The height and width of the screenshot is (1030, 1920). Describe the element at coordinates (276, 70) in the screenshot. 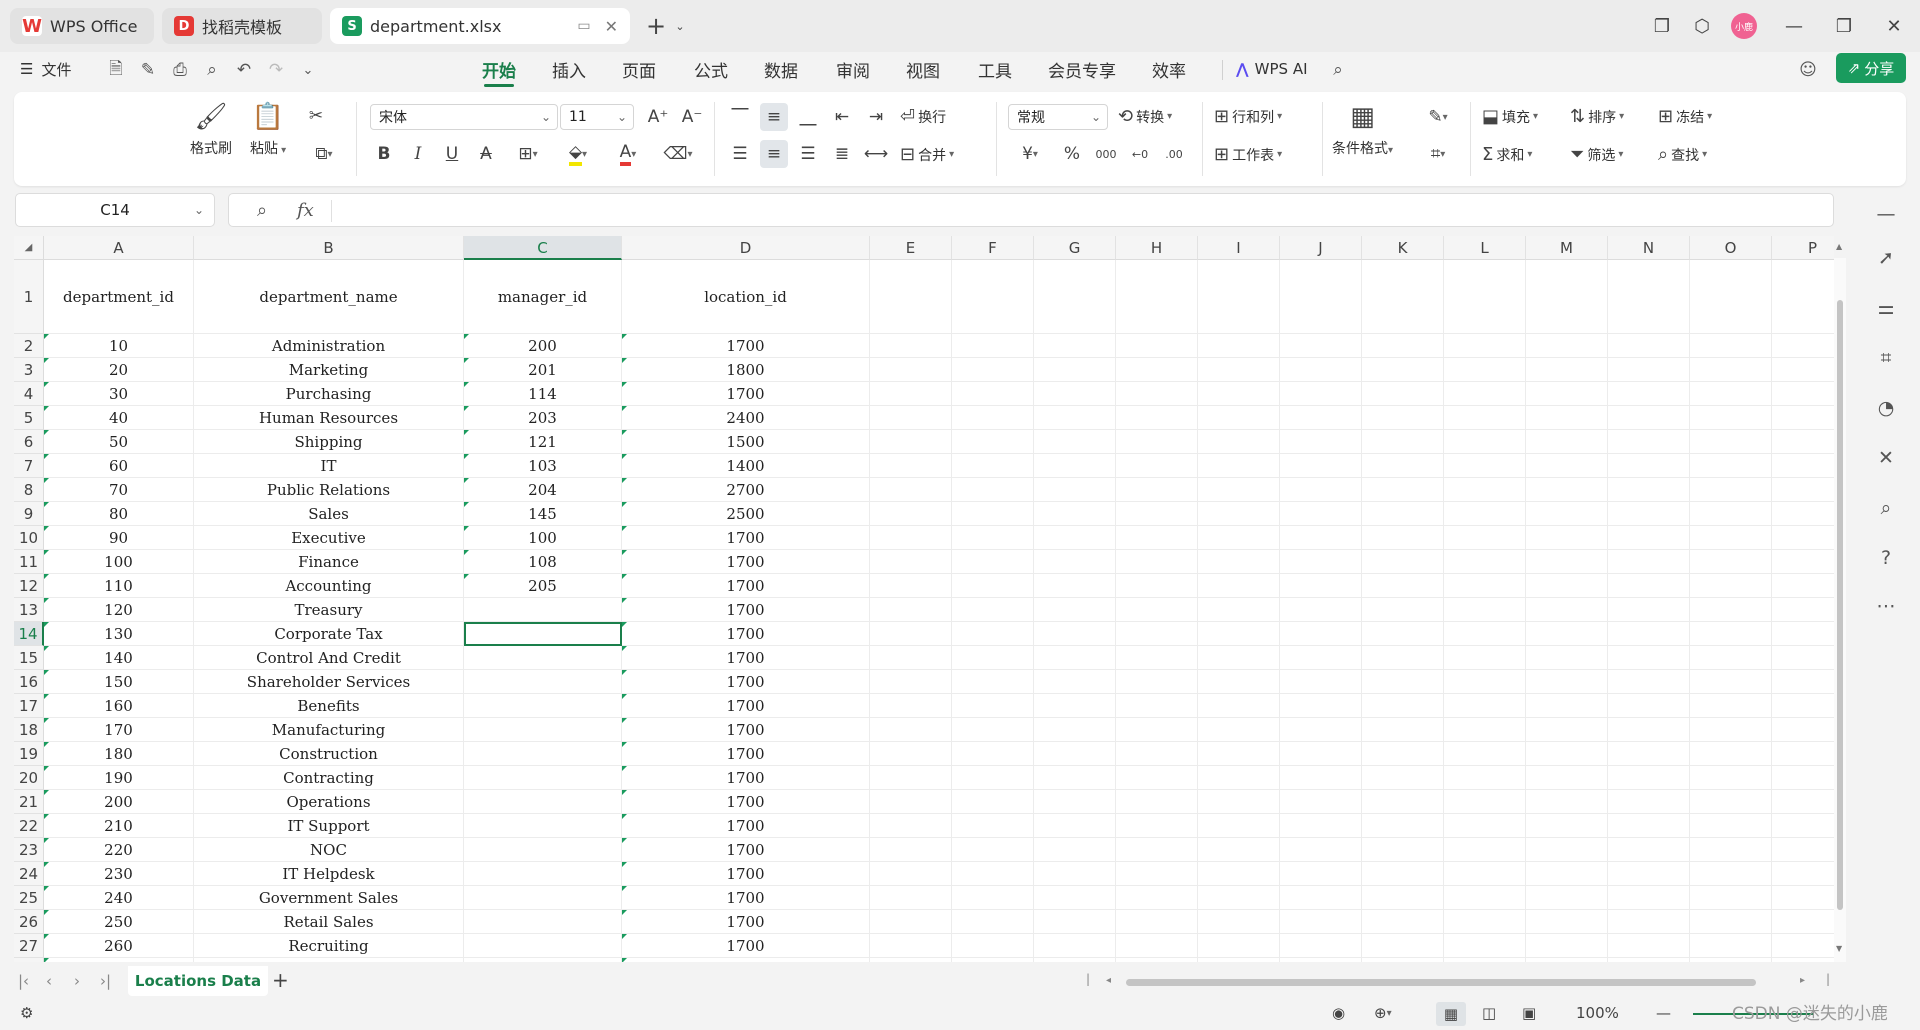

I see `redo-icon: ↷` at that location.